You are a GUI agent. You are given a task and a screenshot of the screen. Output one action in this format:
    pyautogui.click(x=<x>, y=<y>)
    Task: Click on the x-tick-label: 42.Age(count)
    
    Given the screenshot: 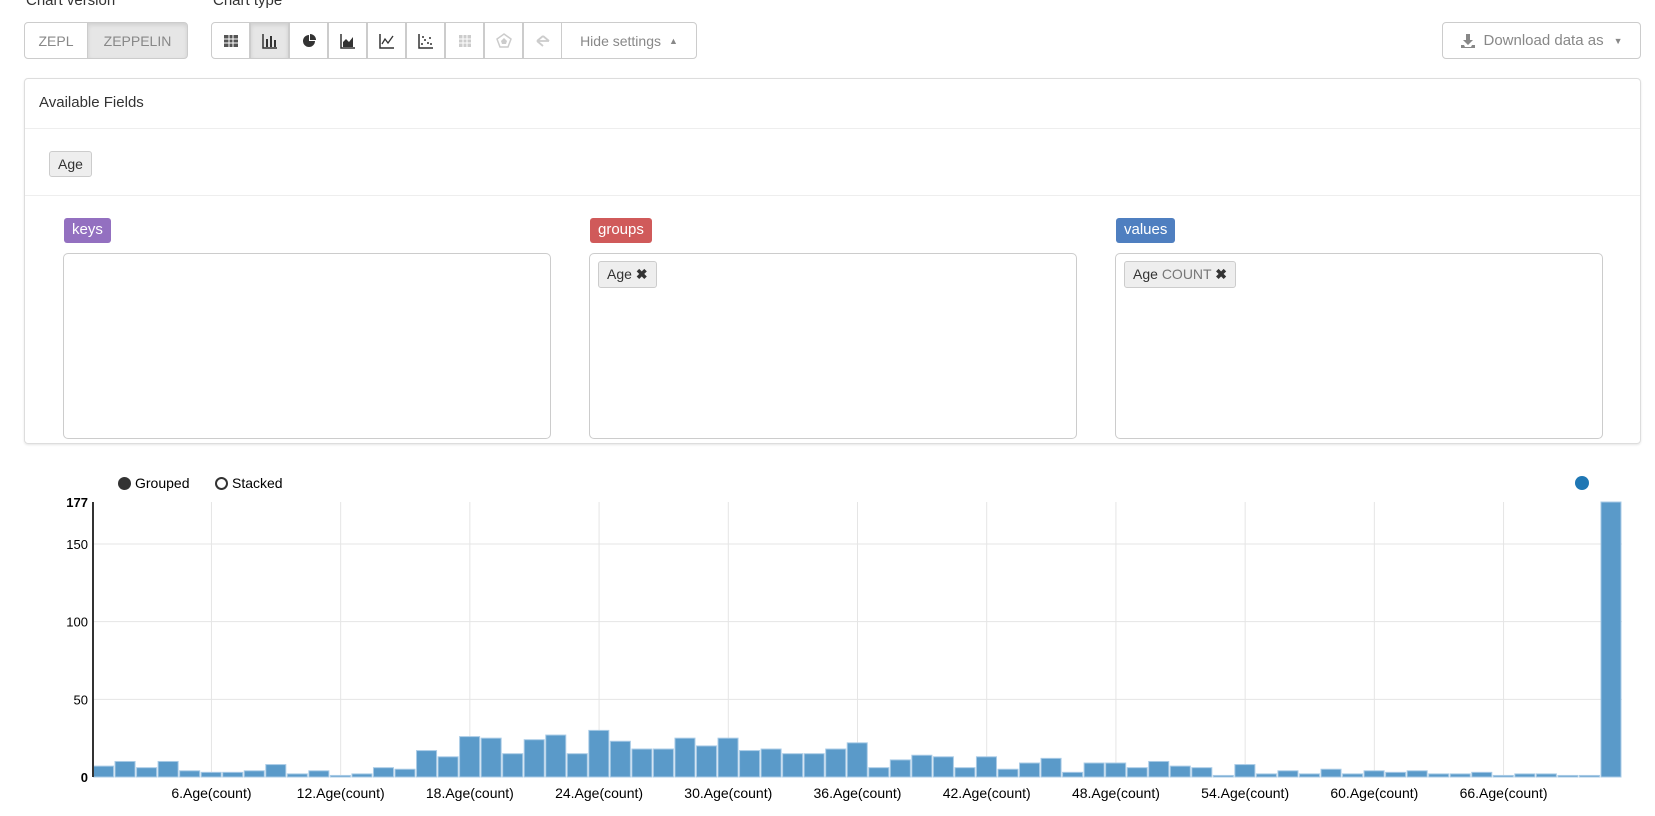 What is the action you would take?
    pyautogui.click(x=987, y=793)
    